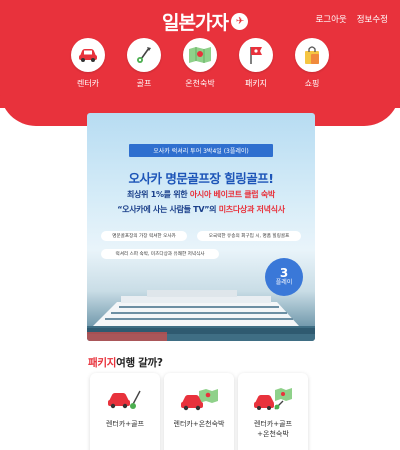  Describe the element at coordinates (124, 399) in the screenshot. I see `car-golf-icon` at that location.